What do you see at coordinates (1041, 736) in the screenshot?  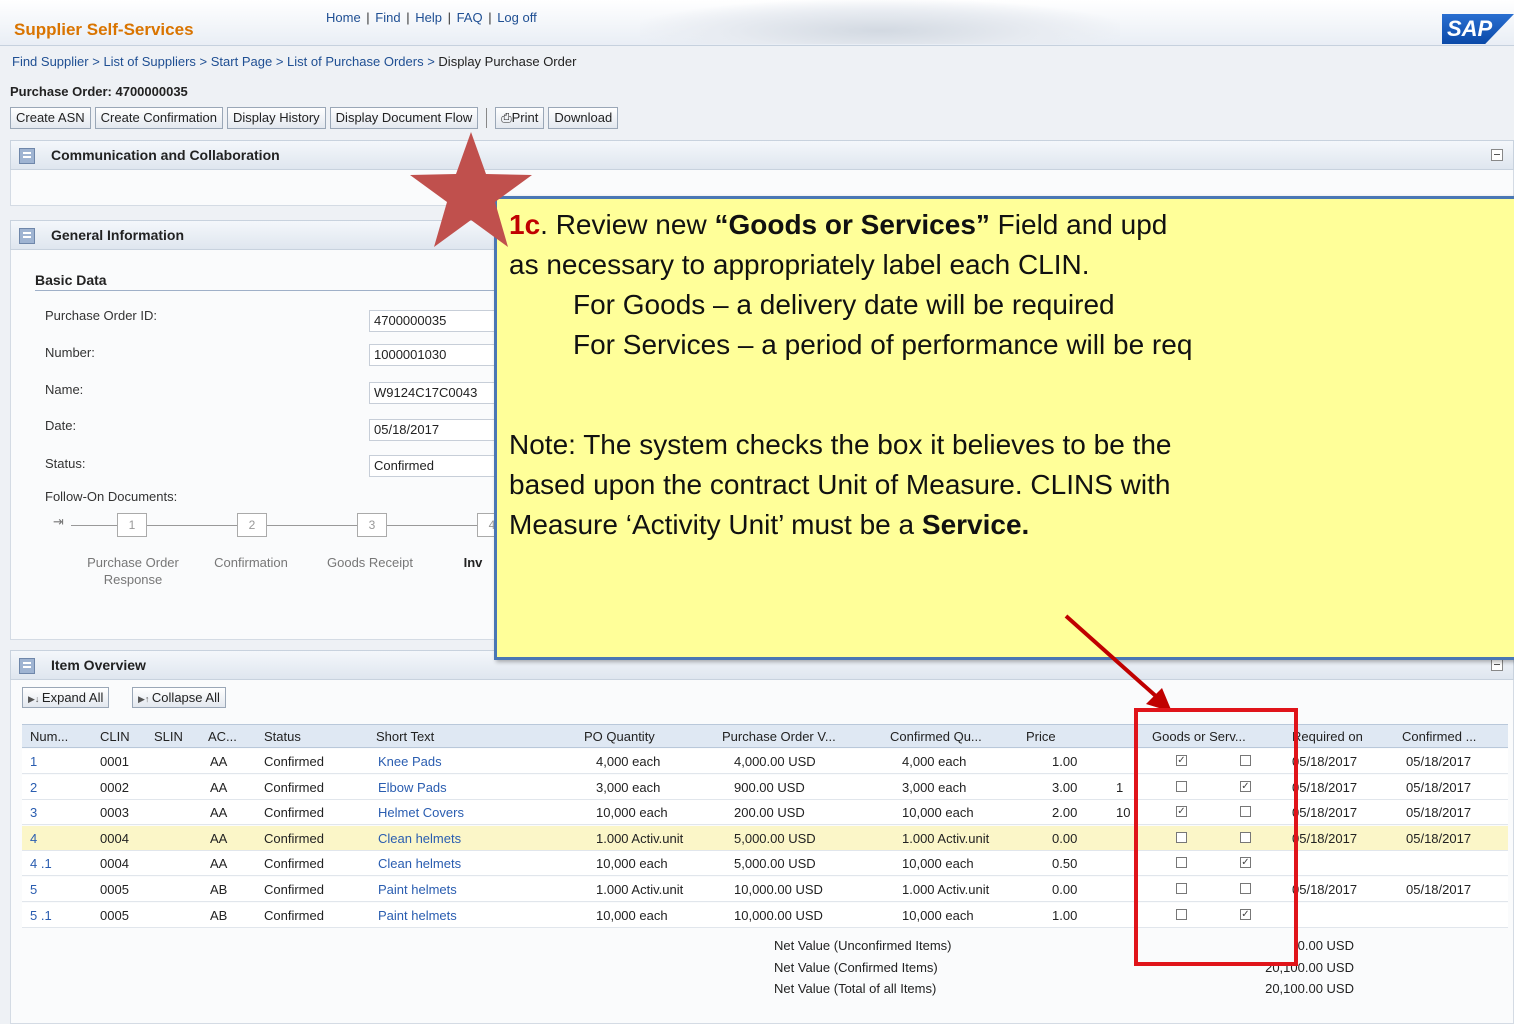 I see `col-price: Price` at bounding box center [1041, 736].